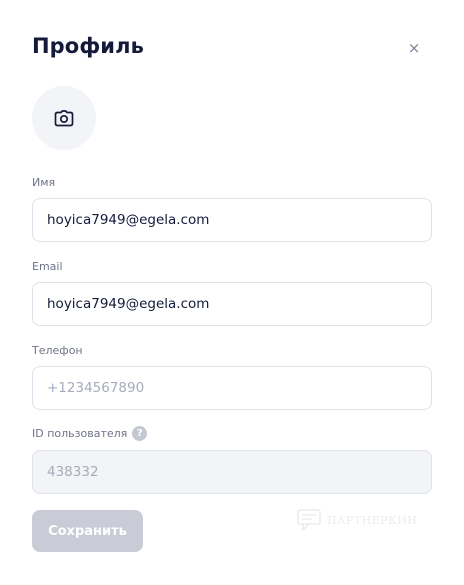  What do you see at coordinates (232, 304) in the screenshot?
I see `email-input` at bounding box center [232, 304].